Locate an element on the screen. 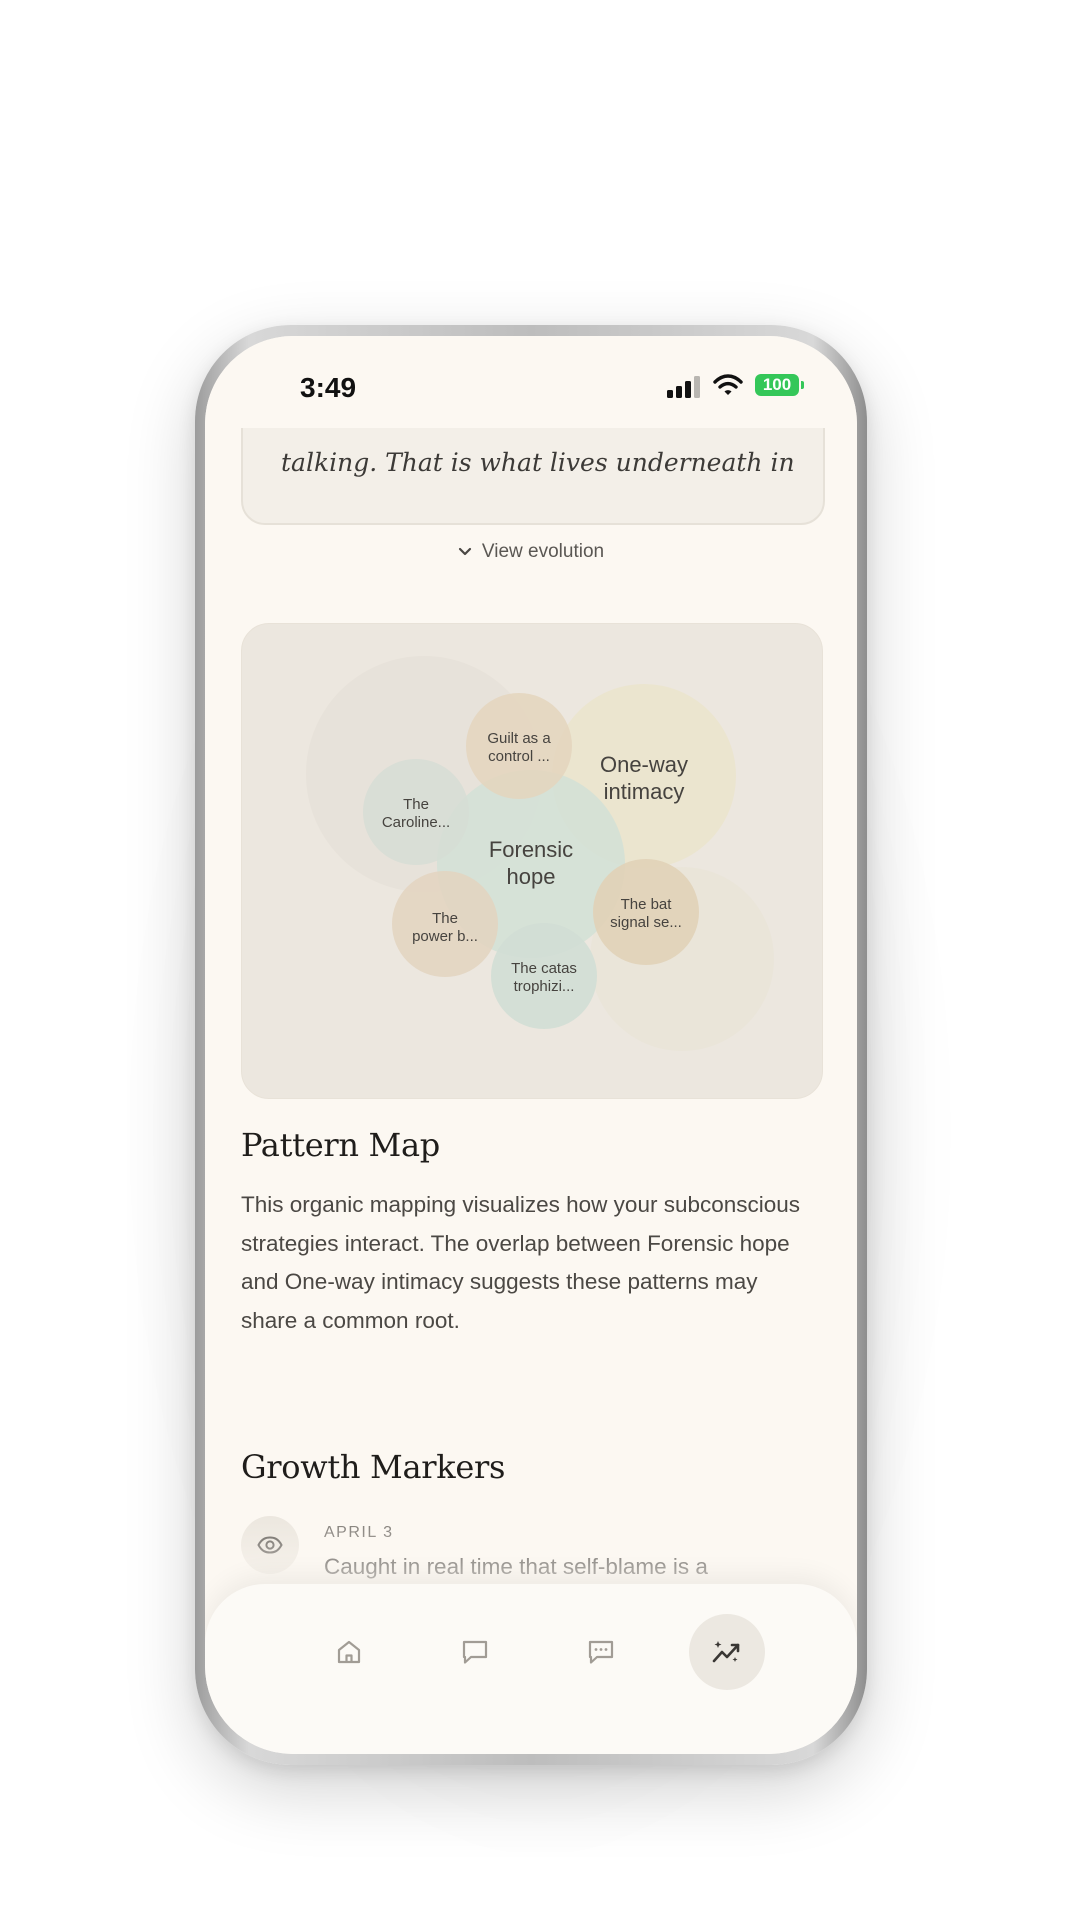  bubble-label: The bat is located at coordinates (647, 904).